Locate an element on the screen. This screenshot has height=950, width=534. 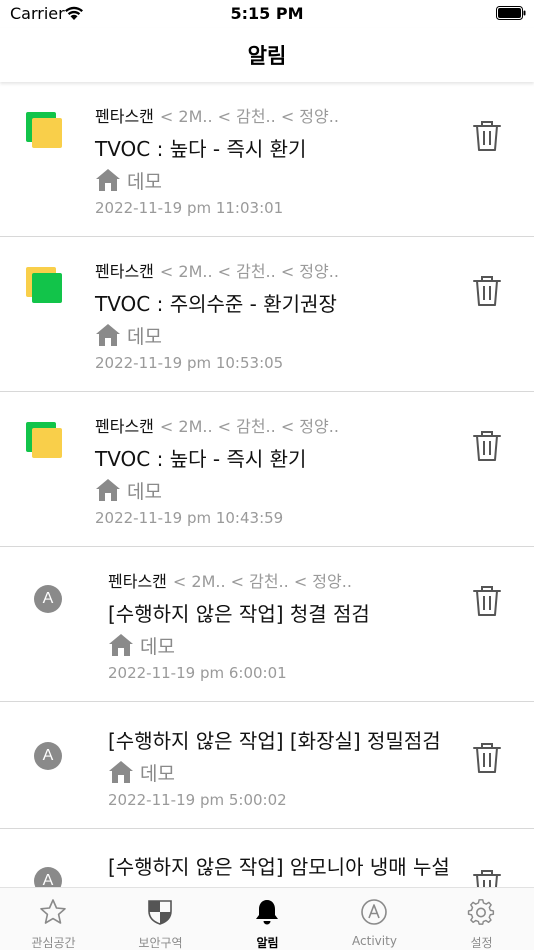
tab-favorites: 관심공간 is located at coordinates (53, 919).